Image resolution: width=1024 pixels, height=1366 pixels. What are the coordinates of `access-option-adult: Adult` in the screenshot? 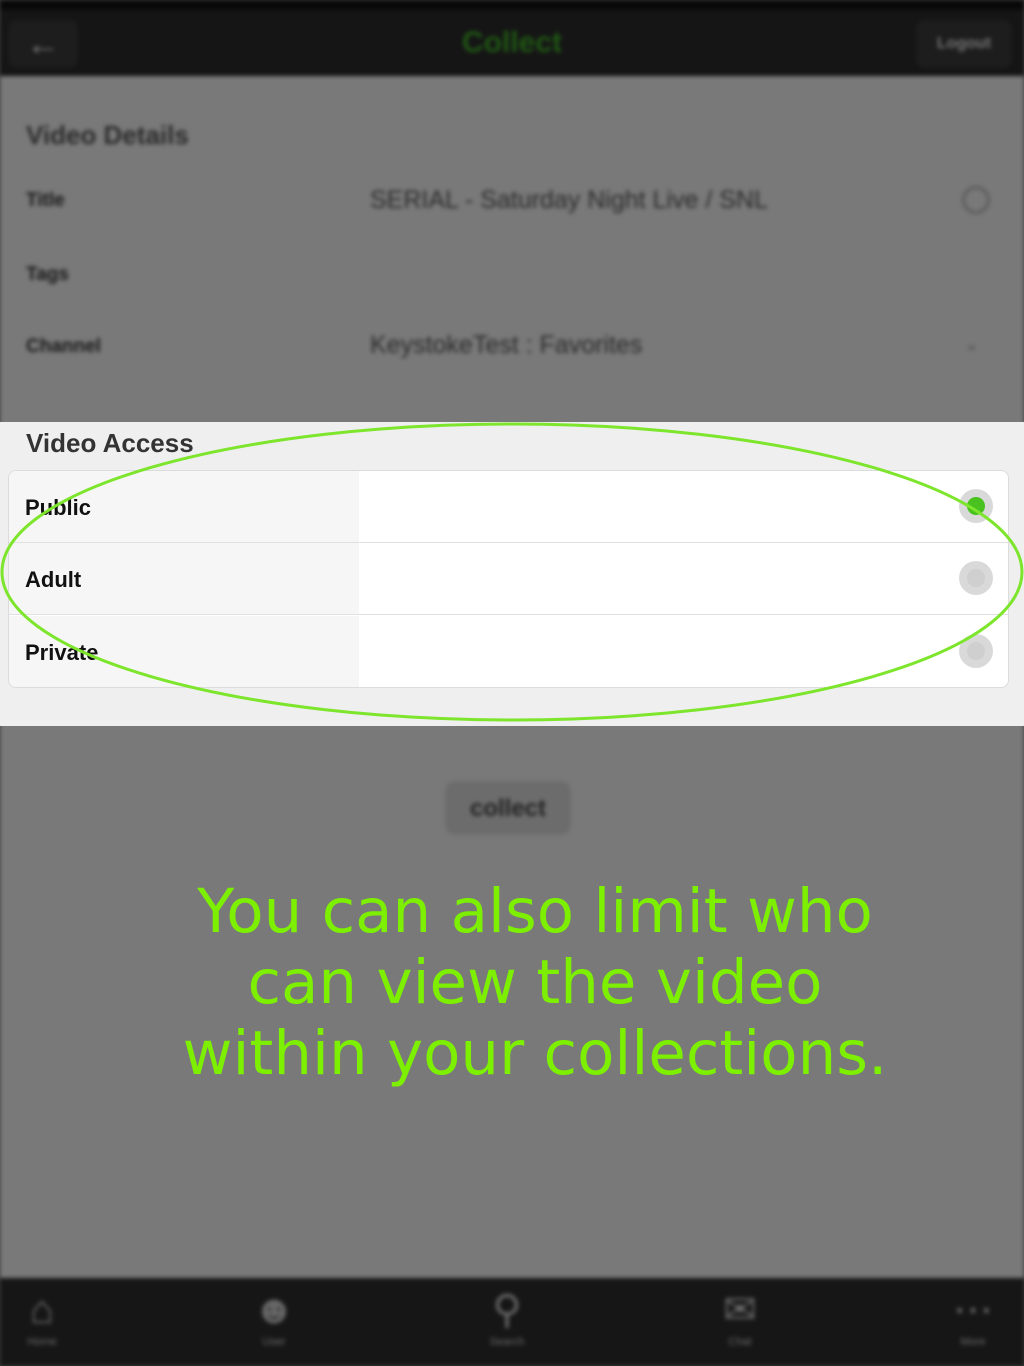 It's located at (508, 579).